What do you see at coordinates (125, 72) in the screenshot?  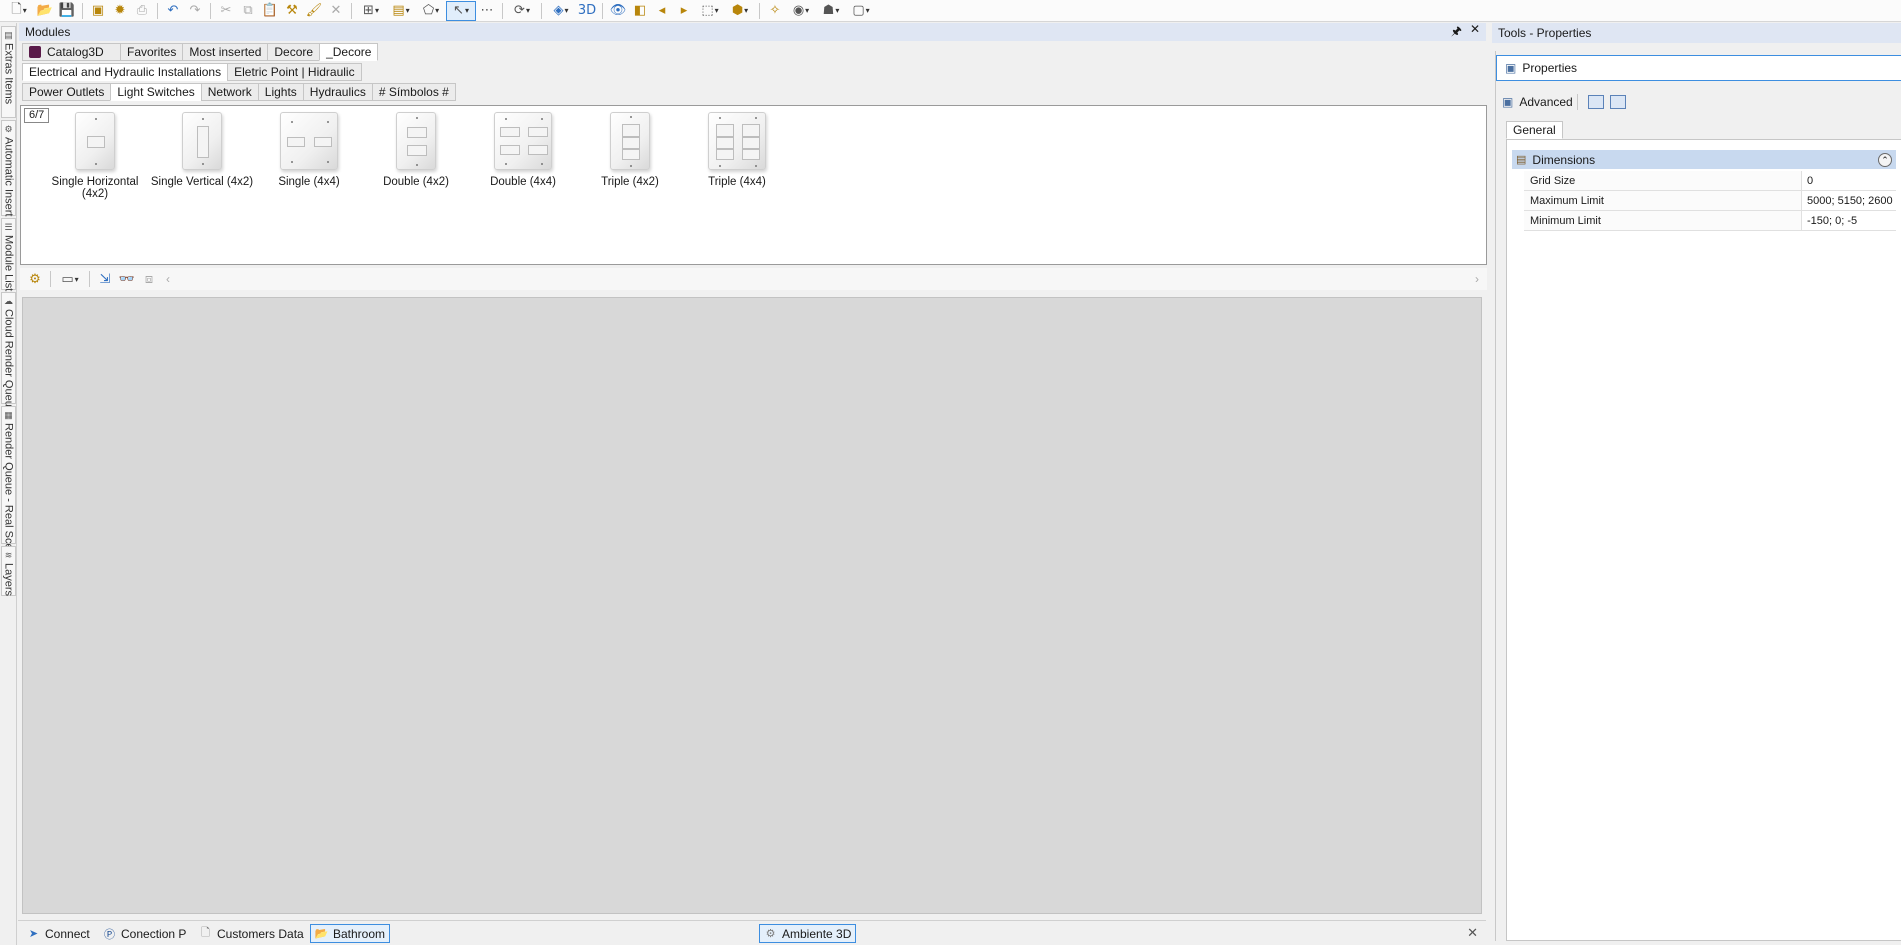 I see `tab-electrical-hydraulic: Electrical and Hydraulic Installations` at bounding box center [125, 72].